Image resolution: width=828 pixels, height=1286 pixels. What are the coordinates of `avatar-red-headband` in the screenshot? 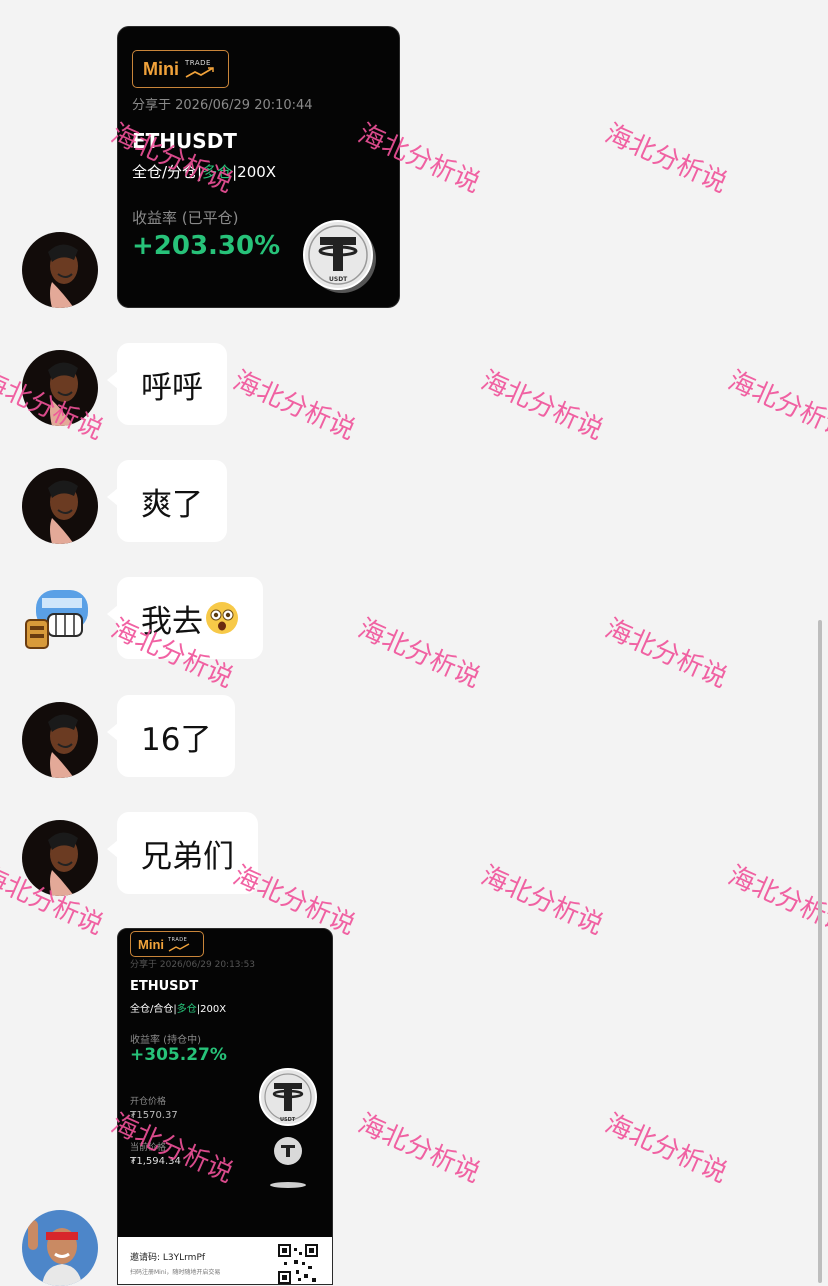 It's located at (60, 1248).